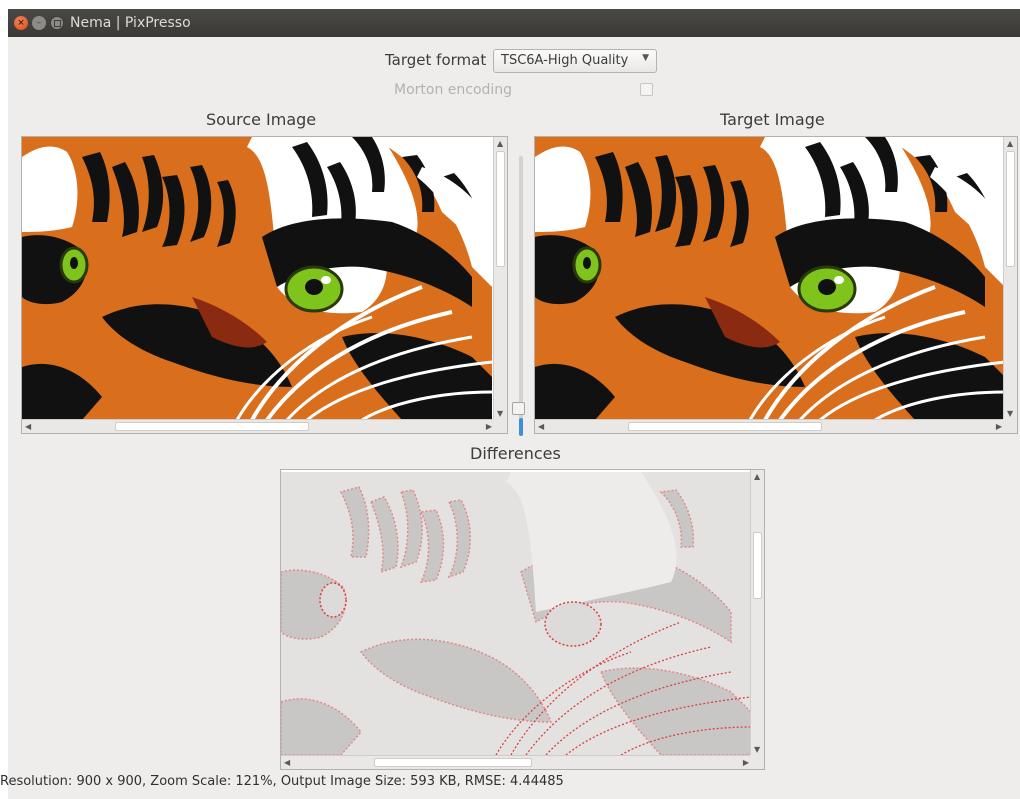 The image size is (1020, 799). I want to click on target-hscroll-thumb, so click(725, 426).